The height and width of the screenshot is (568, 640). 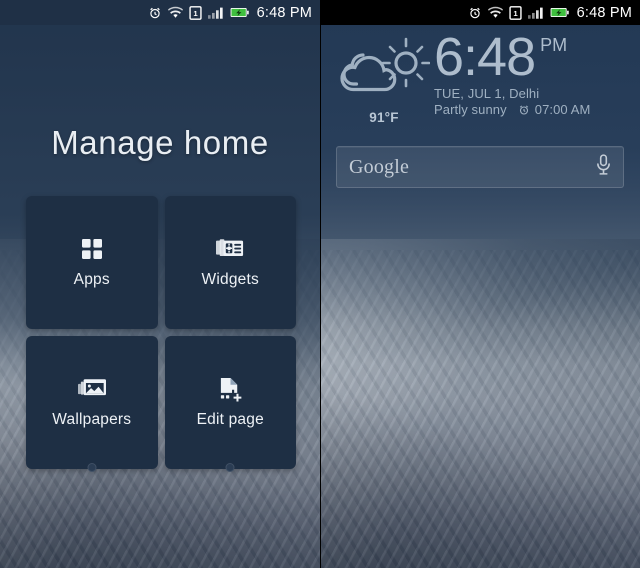 I want to click on widgets-cards-icon, so click(x=230, y=249).